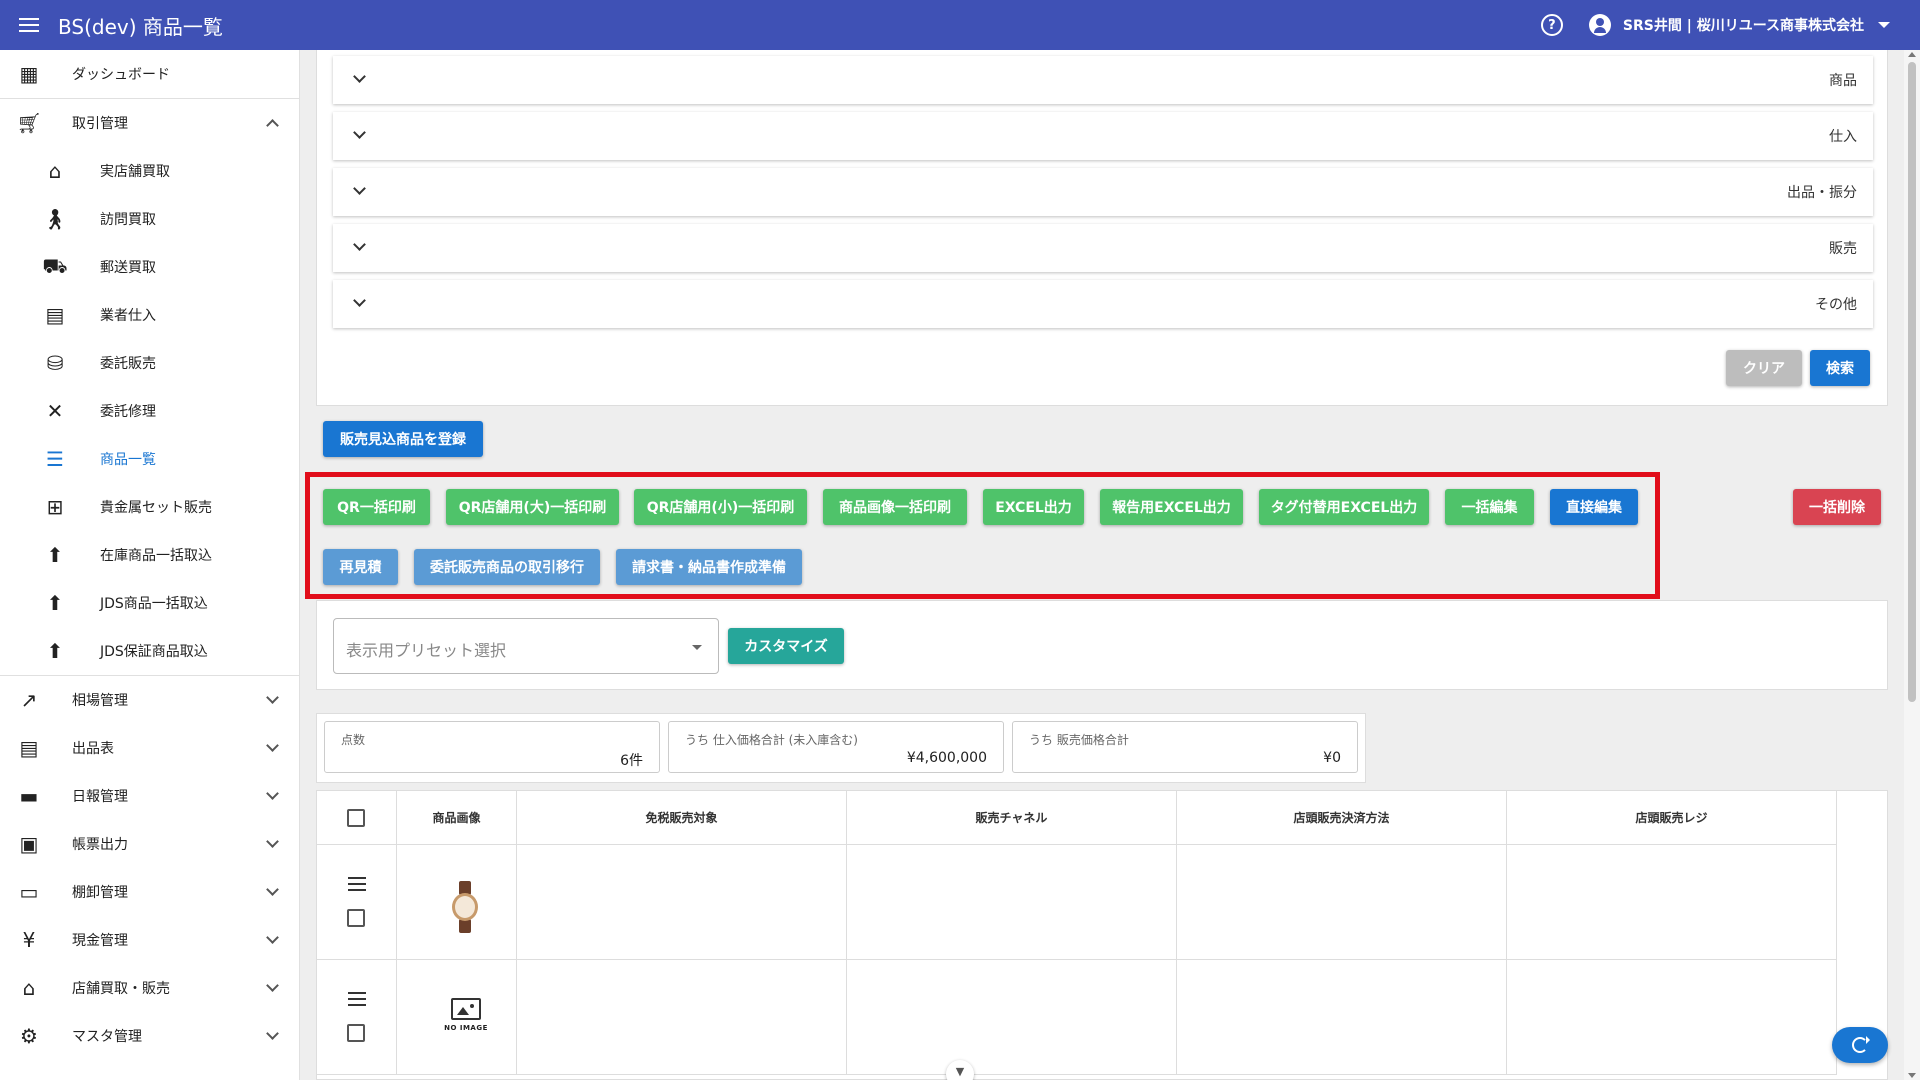 Image resolution: width=1920 pixels, height=1080 pixels. I want to click on sidebar-item-label: 業者仕入, so click(128, 316).